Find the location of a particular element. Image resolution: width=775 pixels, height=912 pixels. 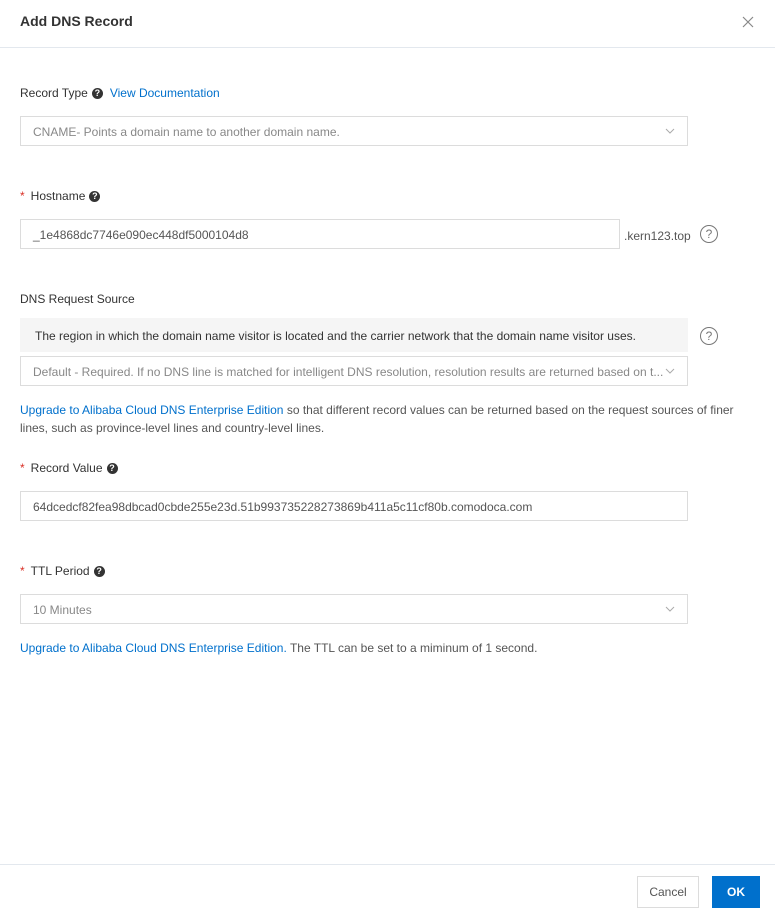

hostname-label-row: * Hostname ? is located at coordinates (60, 196).